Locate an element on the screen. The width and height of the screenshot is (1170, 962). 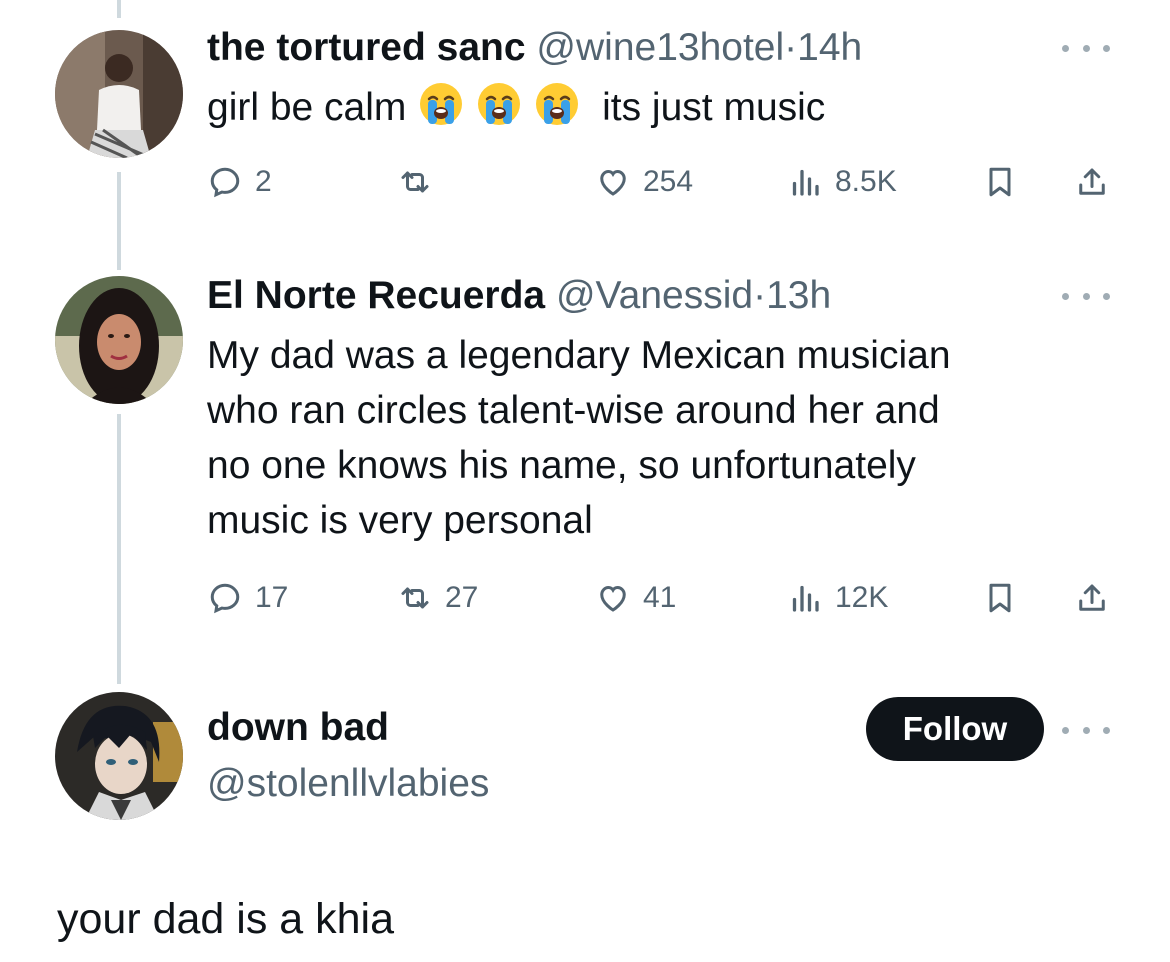
follow-button: Follow is located at coordinates (955, 729).